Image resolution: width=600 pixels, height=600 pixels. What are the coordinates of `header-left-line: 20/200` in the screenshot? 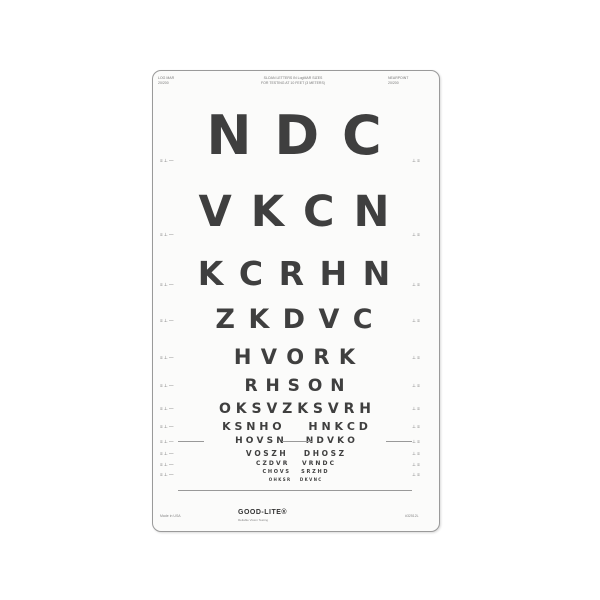 It's located at (163, 82).